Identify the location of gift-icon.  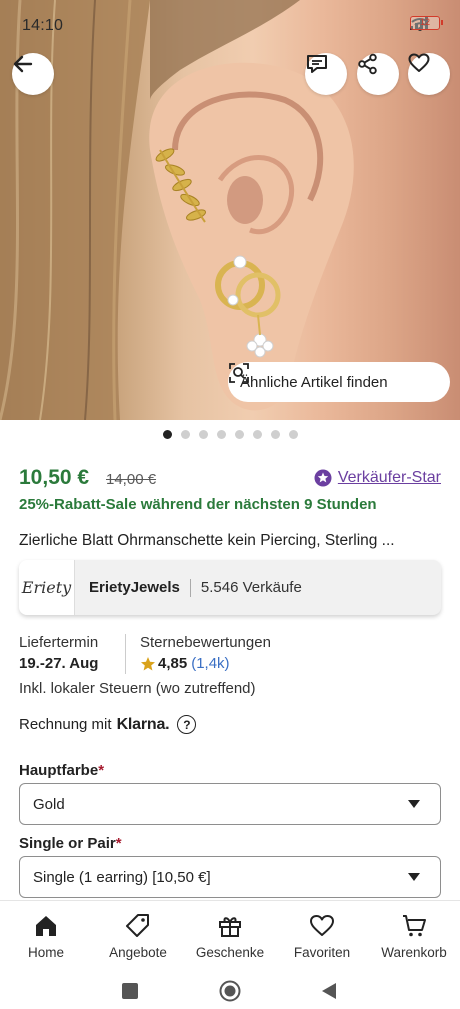
(230, 927).